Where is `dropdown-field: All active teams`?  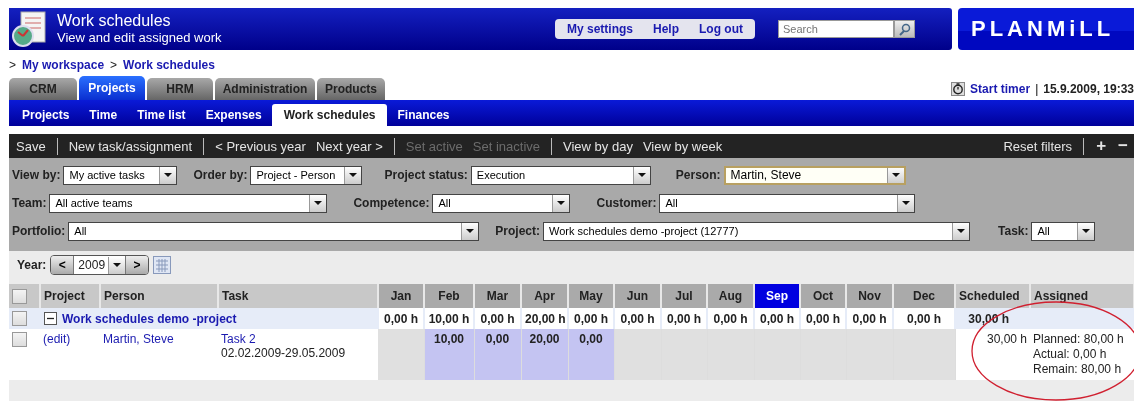 dropdown-field: All active teams is located at coordinates (188, 203).